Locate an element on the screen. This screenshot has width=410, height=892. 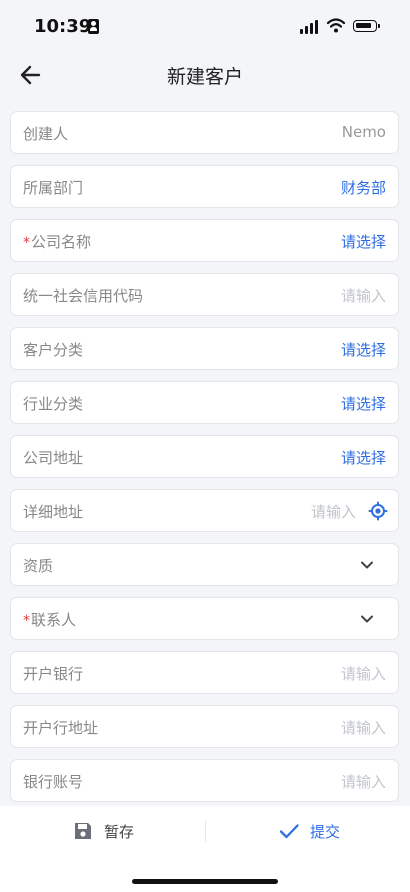
divider is located at coordinates (205, 831).